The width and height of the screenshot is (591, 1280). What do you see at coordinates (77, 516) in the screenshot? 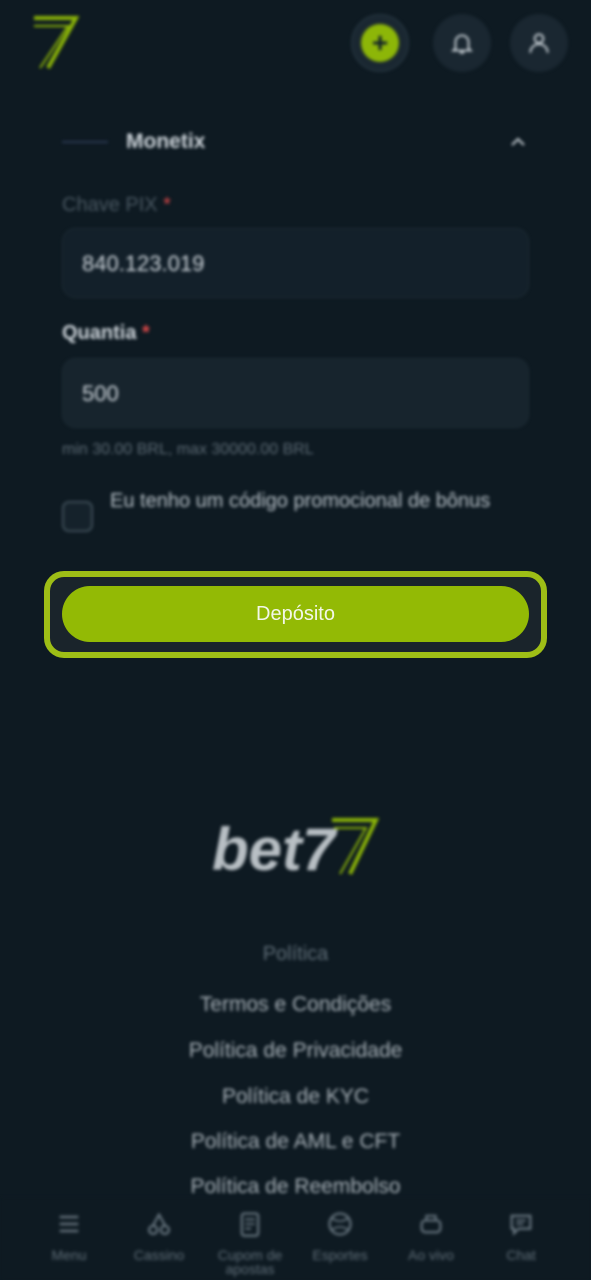
I see `promo-code-checkbox` at bounding box center [77, 516].